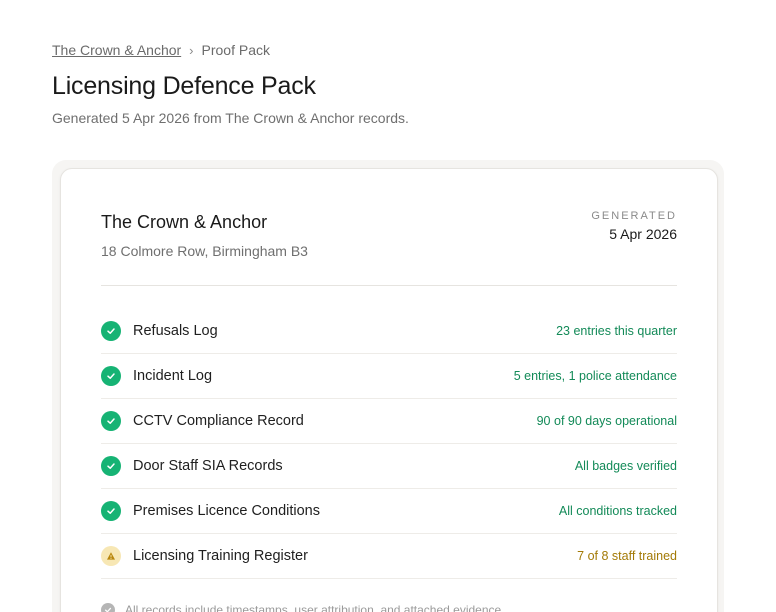 The image size is (776, 612). What do you see at coordinates (617, 511) in the screenshot?
I see `record-status: All conditions tracked` at bounding box center [617, 511].